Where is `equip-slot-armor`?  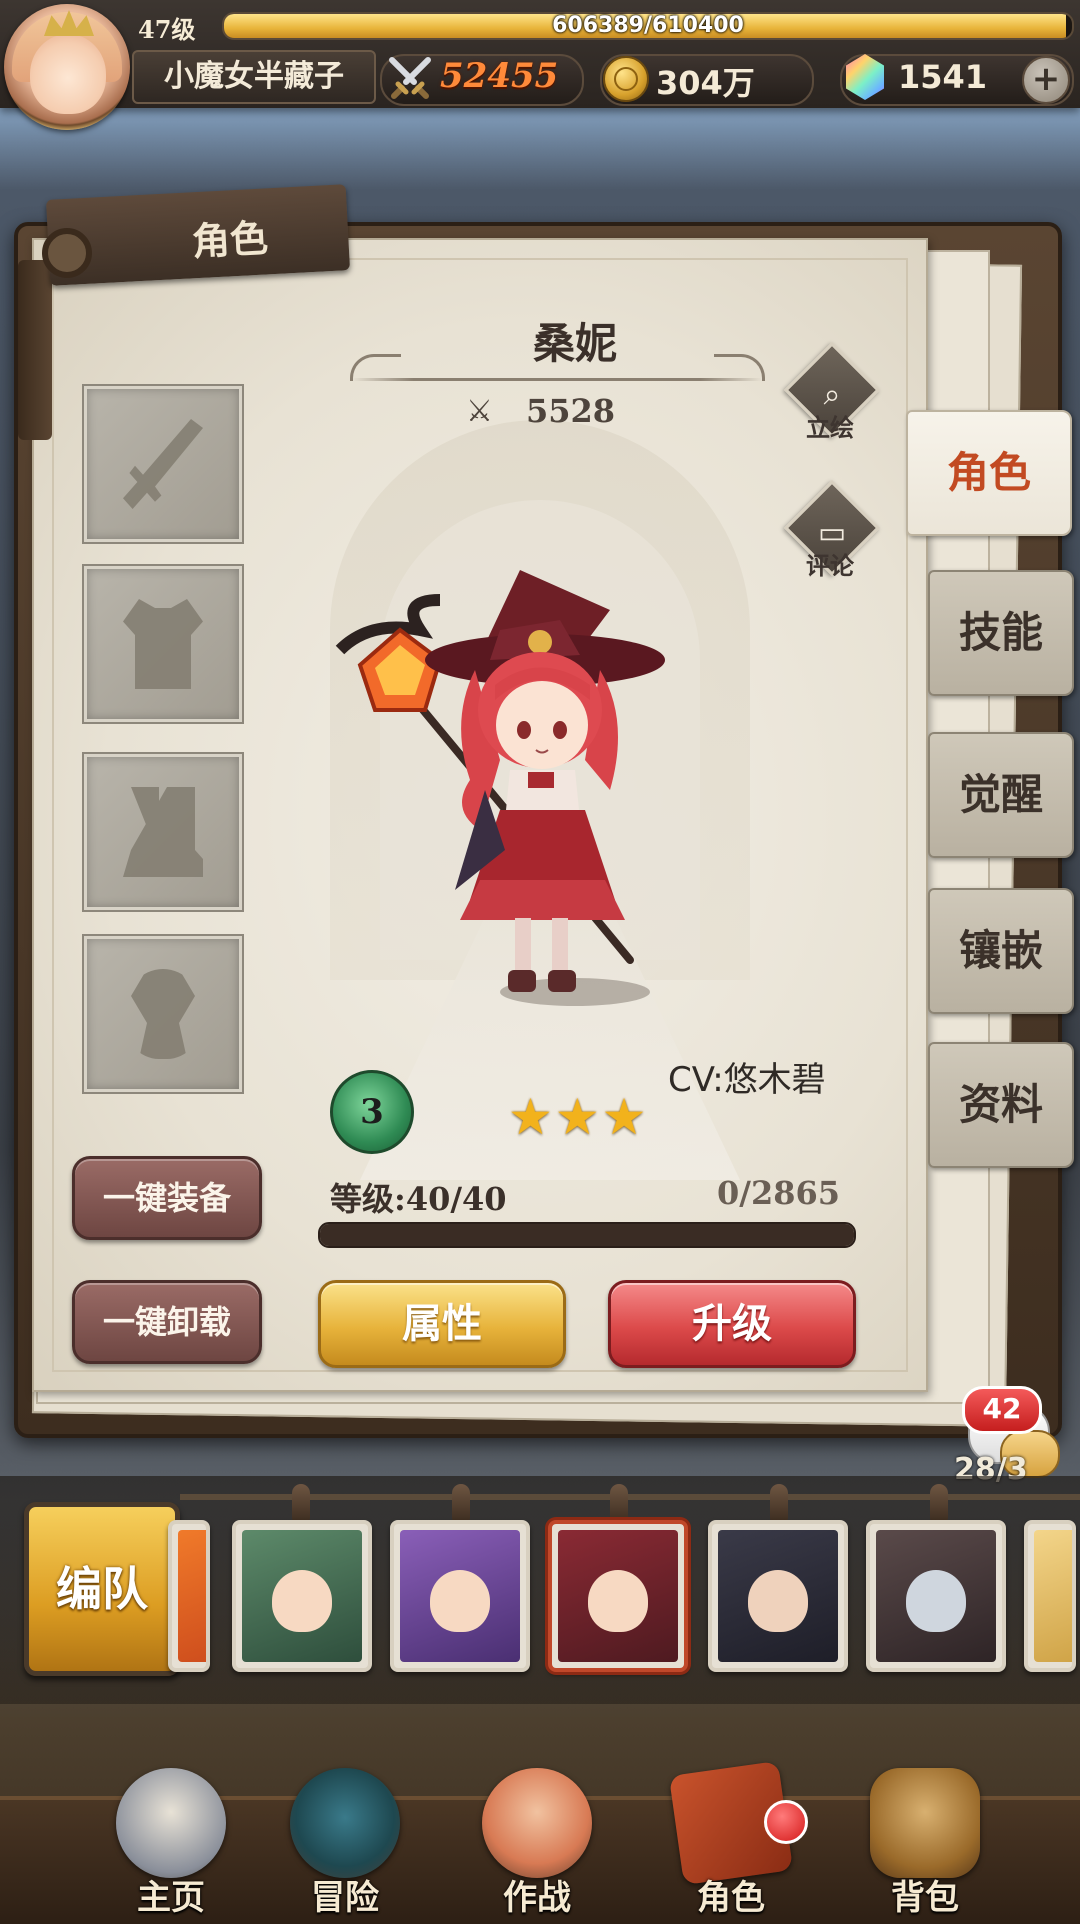 equip-slot-armor is located at coordinates (163, 644).